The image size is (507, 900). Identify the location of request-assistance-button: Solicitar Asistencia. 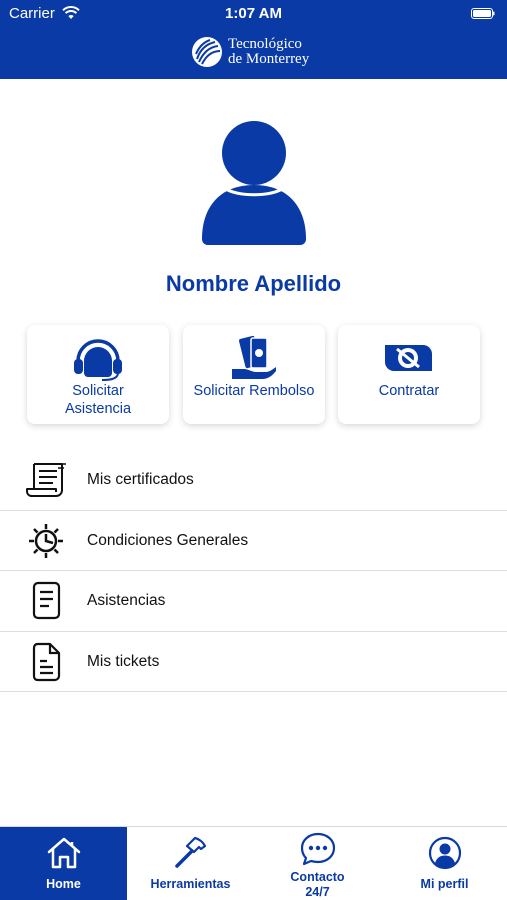
(98, 374).